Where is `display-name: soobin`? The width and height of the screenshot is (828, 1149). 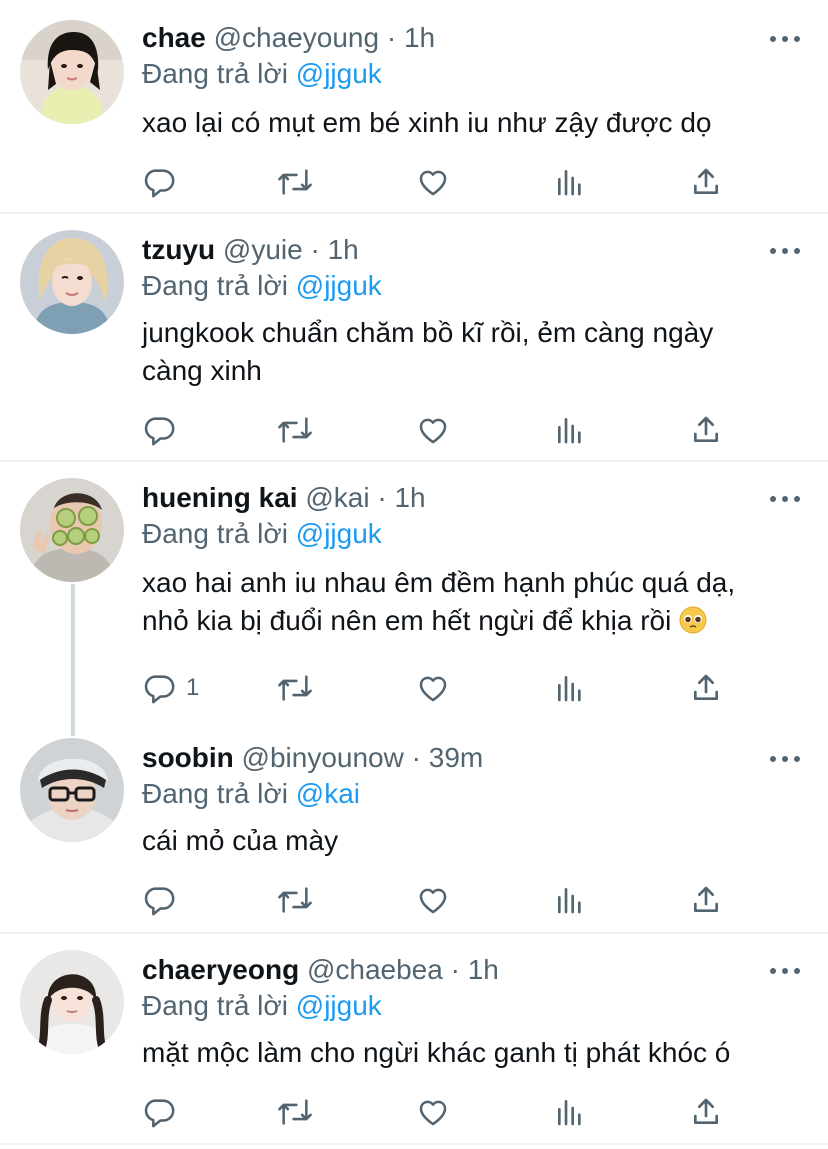 display-name: soobin is located at coordinates (188, 757).